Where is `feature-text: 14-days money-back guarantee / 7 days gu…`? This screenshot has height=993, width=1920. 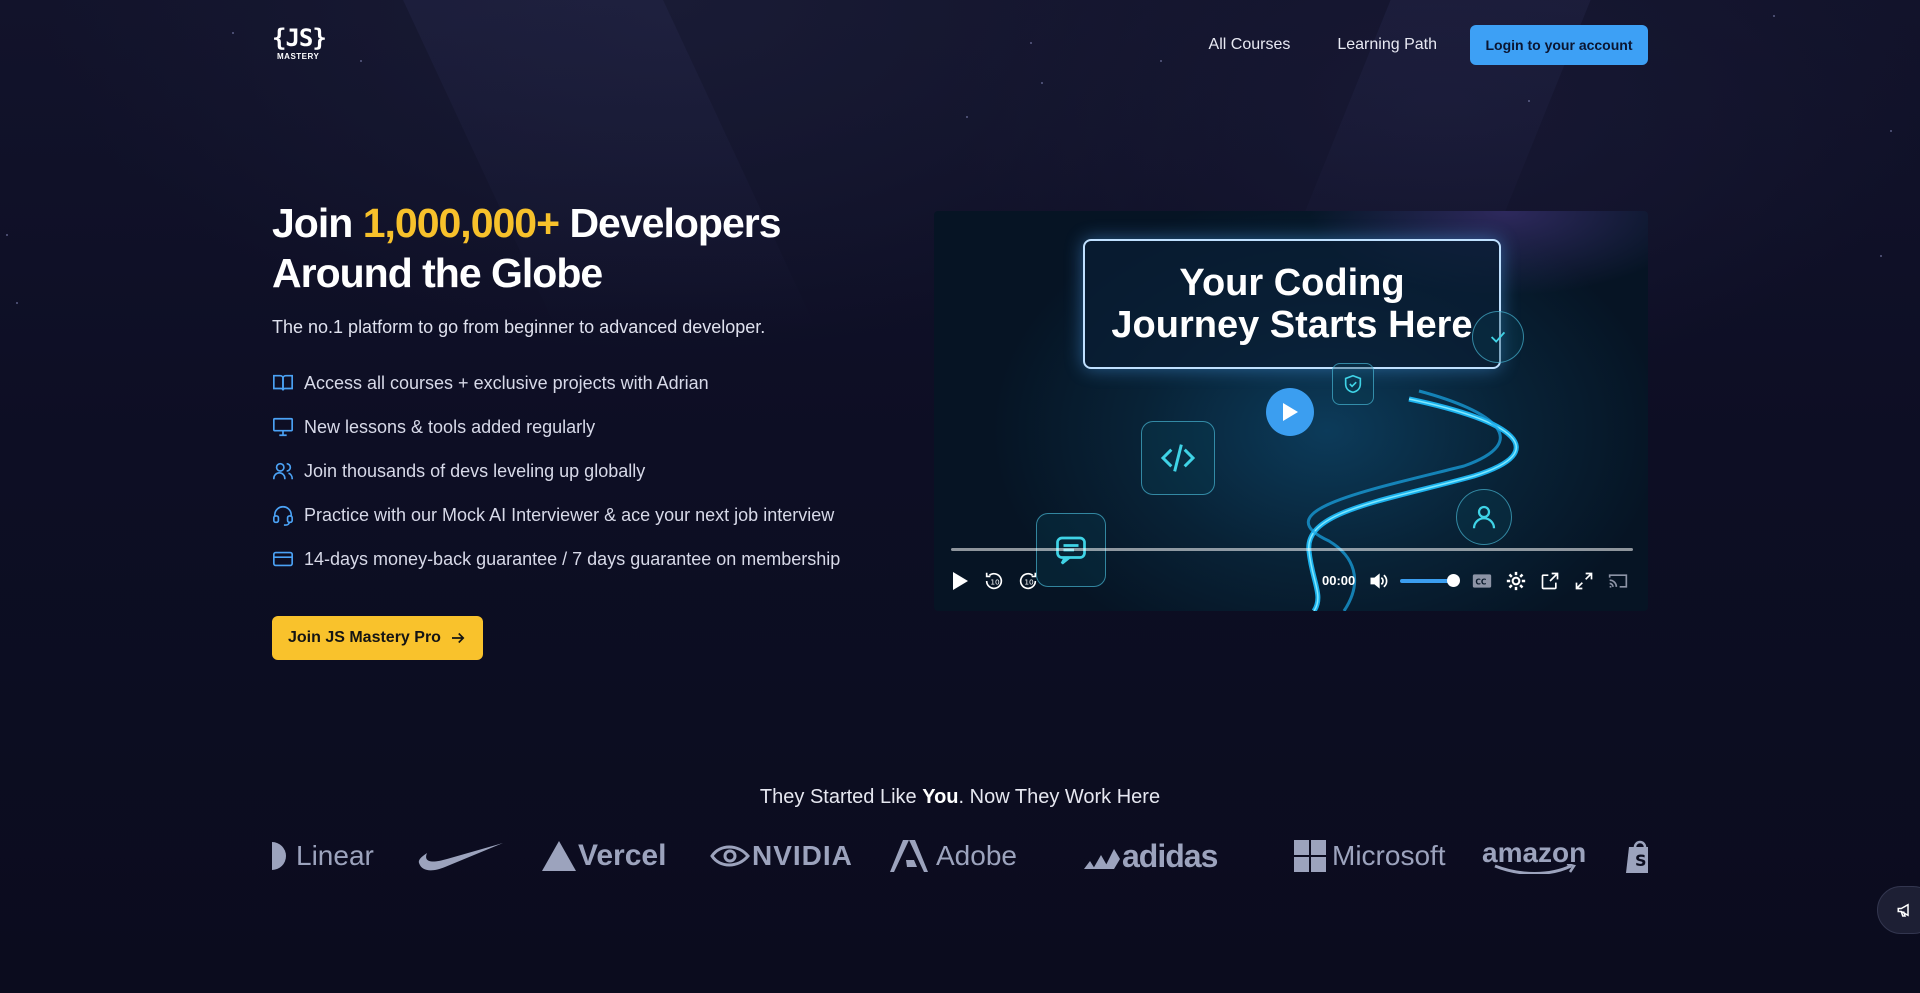
feature-text: 14-days money-back guarantee / 7 days gu… is located at coordinates (572, 558).